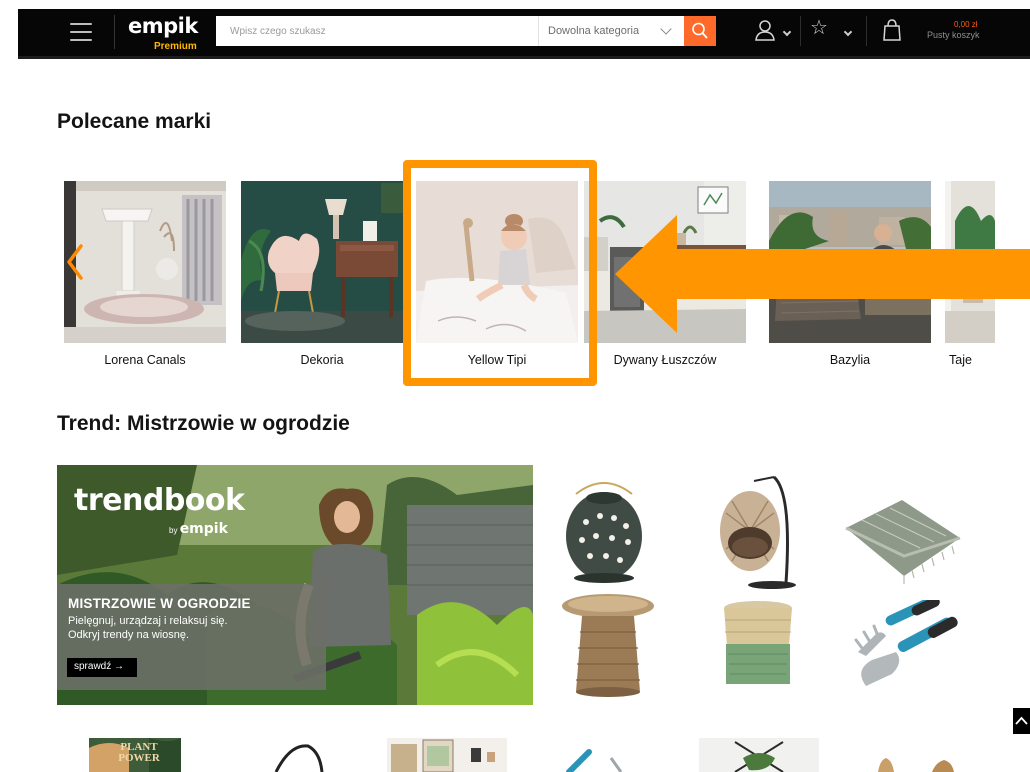 This screenshot has width=1030, height=772. Describe the element at coordinates (93, 666) in the screenshot. I see `check-label: sprawdź` at that location.